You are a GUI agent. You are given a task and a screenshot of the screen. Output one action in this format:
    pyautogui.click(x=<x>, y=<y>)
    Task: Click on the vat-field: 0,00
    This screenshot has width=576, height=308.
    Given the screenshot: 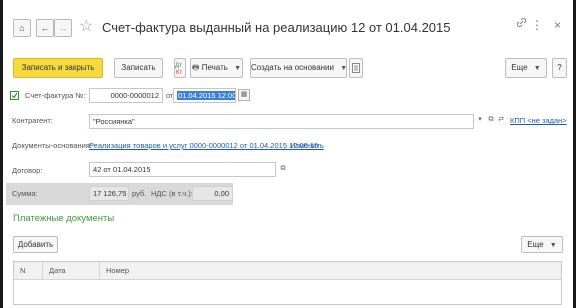 What is the action you would take?
    pyautogui.click(x=212, y=193)
    